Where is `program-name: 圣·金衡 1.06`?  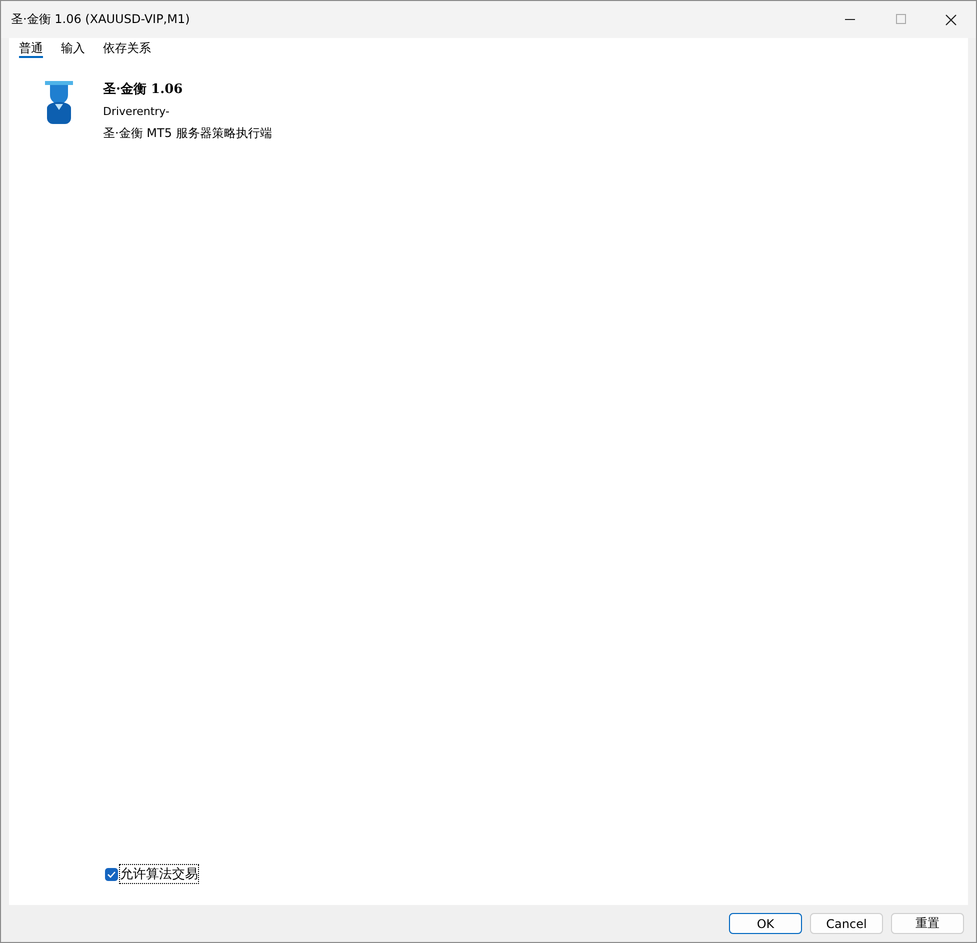 program-name: 圣·金衡 1.06 is located at coordinates (143, 89).